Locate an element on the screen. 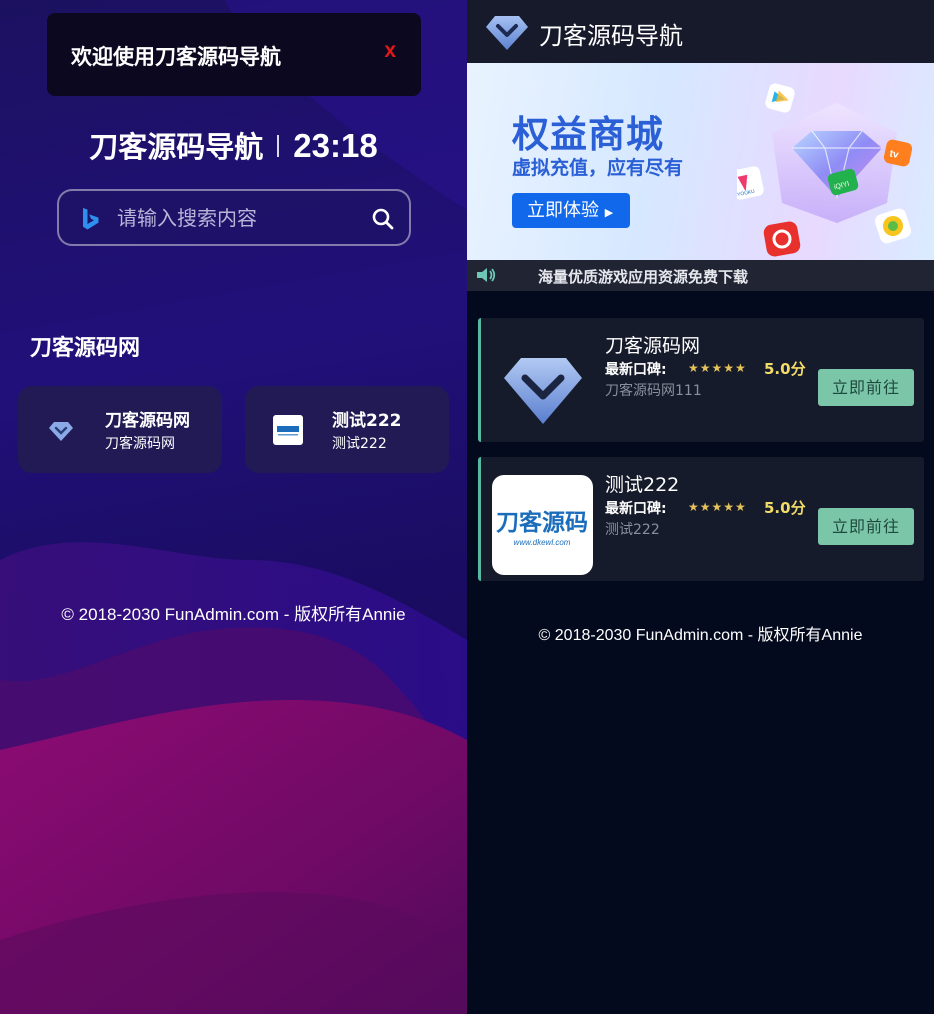 The image size is (934, 1014). notice-bar: 海量优质游戏应用资源免费下载 is located at coordinates (700, 275).